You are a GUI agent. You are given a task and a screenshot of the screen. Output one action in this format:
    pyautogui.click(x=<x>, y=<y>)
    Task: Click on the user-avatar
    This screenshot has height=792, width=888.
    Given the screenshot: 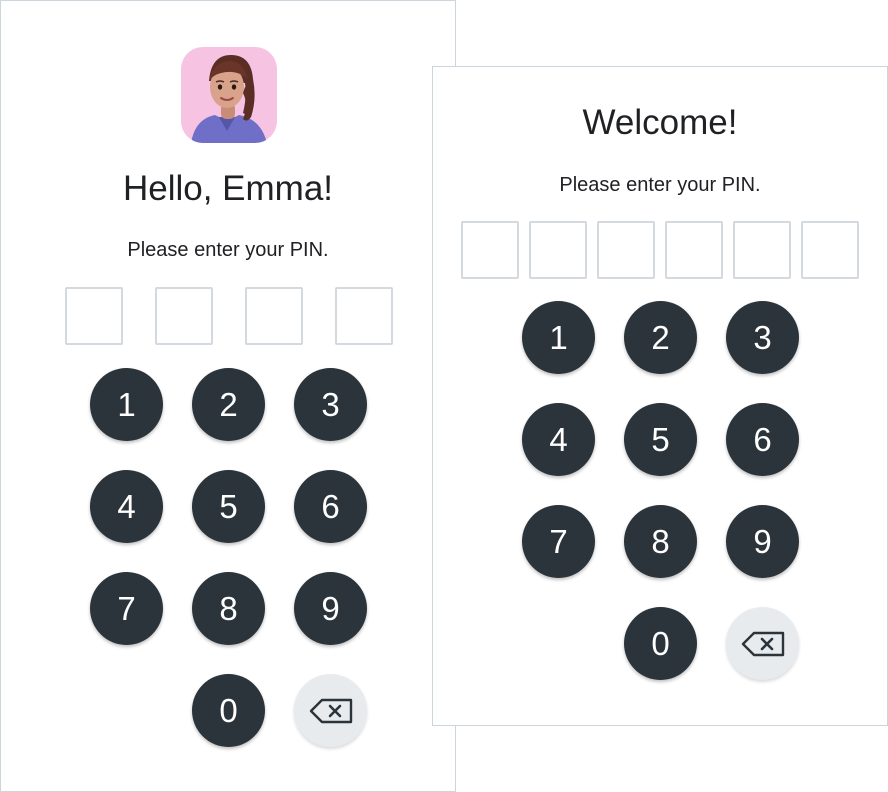 What is the action you would take?
    pyautogui.click(x=229, y=95)
    